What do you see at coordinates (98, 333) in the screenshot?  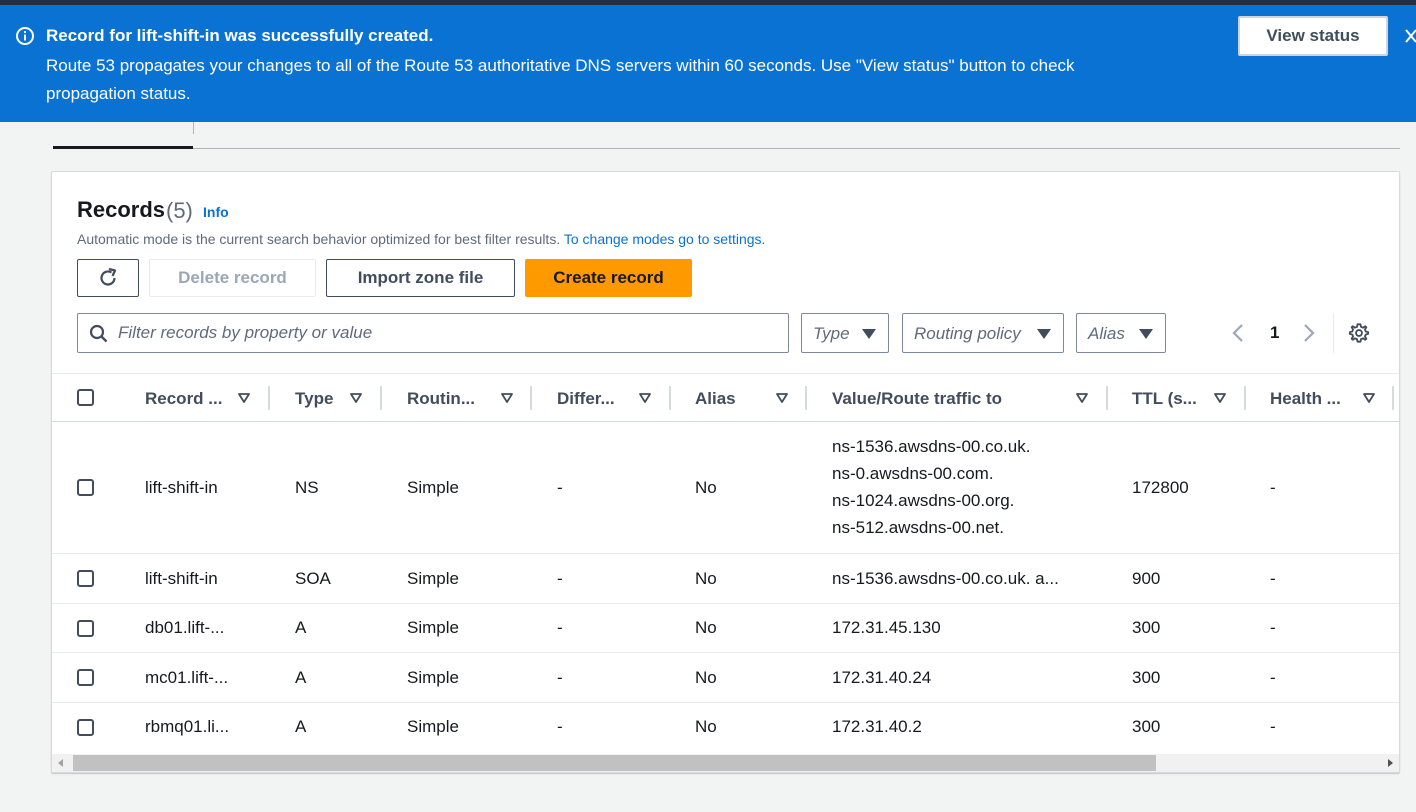 I see `search-icon` at bounding box center [98, 333].